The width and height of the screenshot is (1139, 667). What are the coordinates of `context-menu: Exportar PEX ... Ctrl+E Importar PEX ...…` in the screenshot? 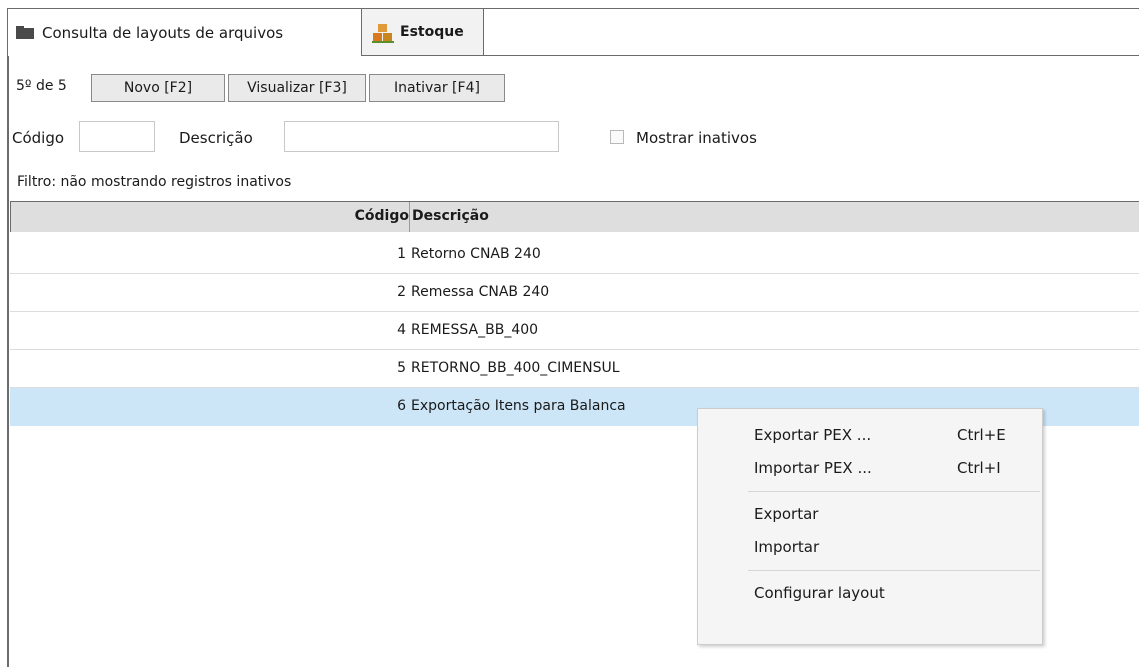 It's located at (870, 526).